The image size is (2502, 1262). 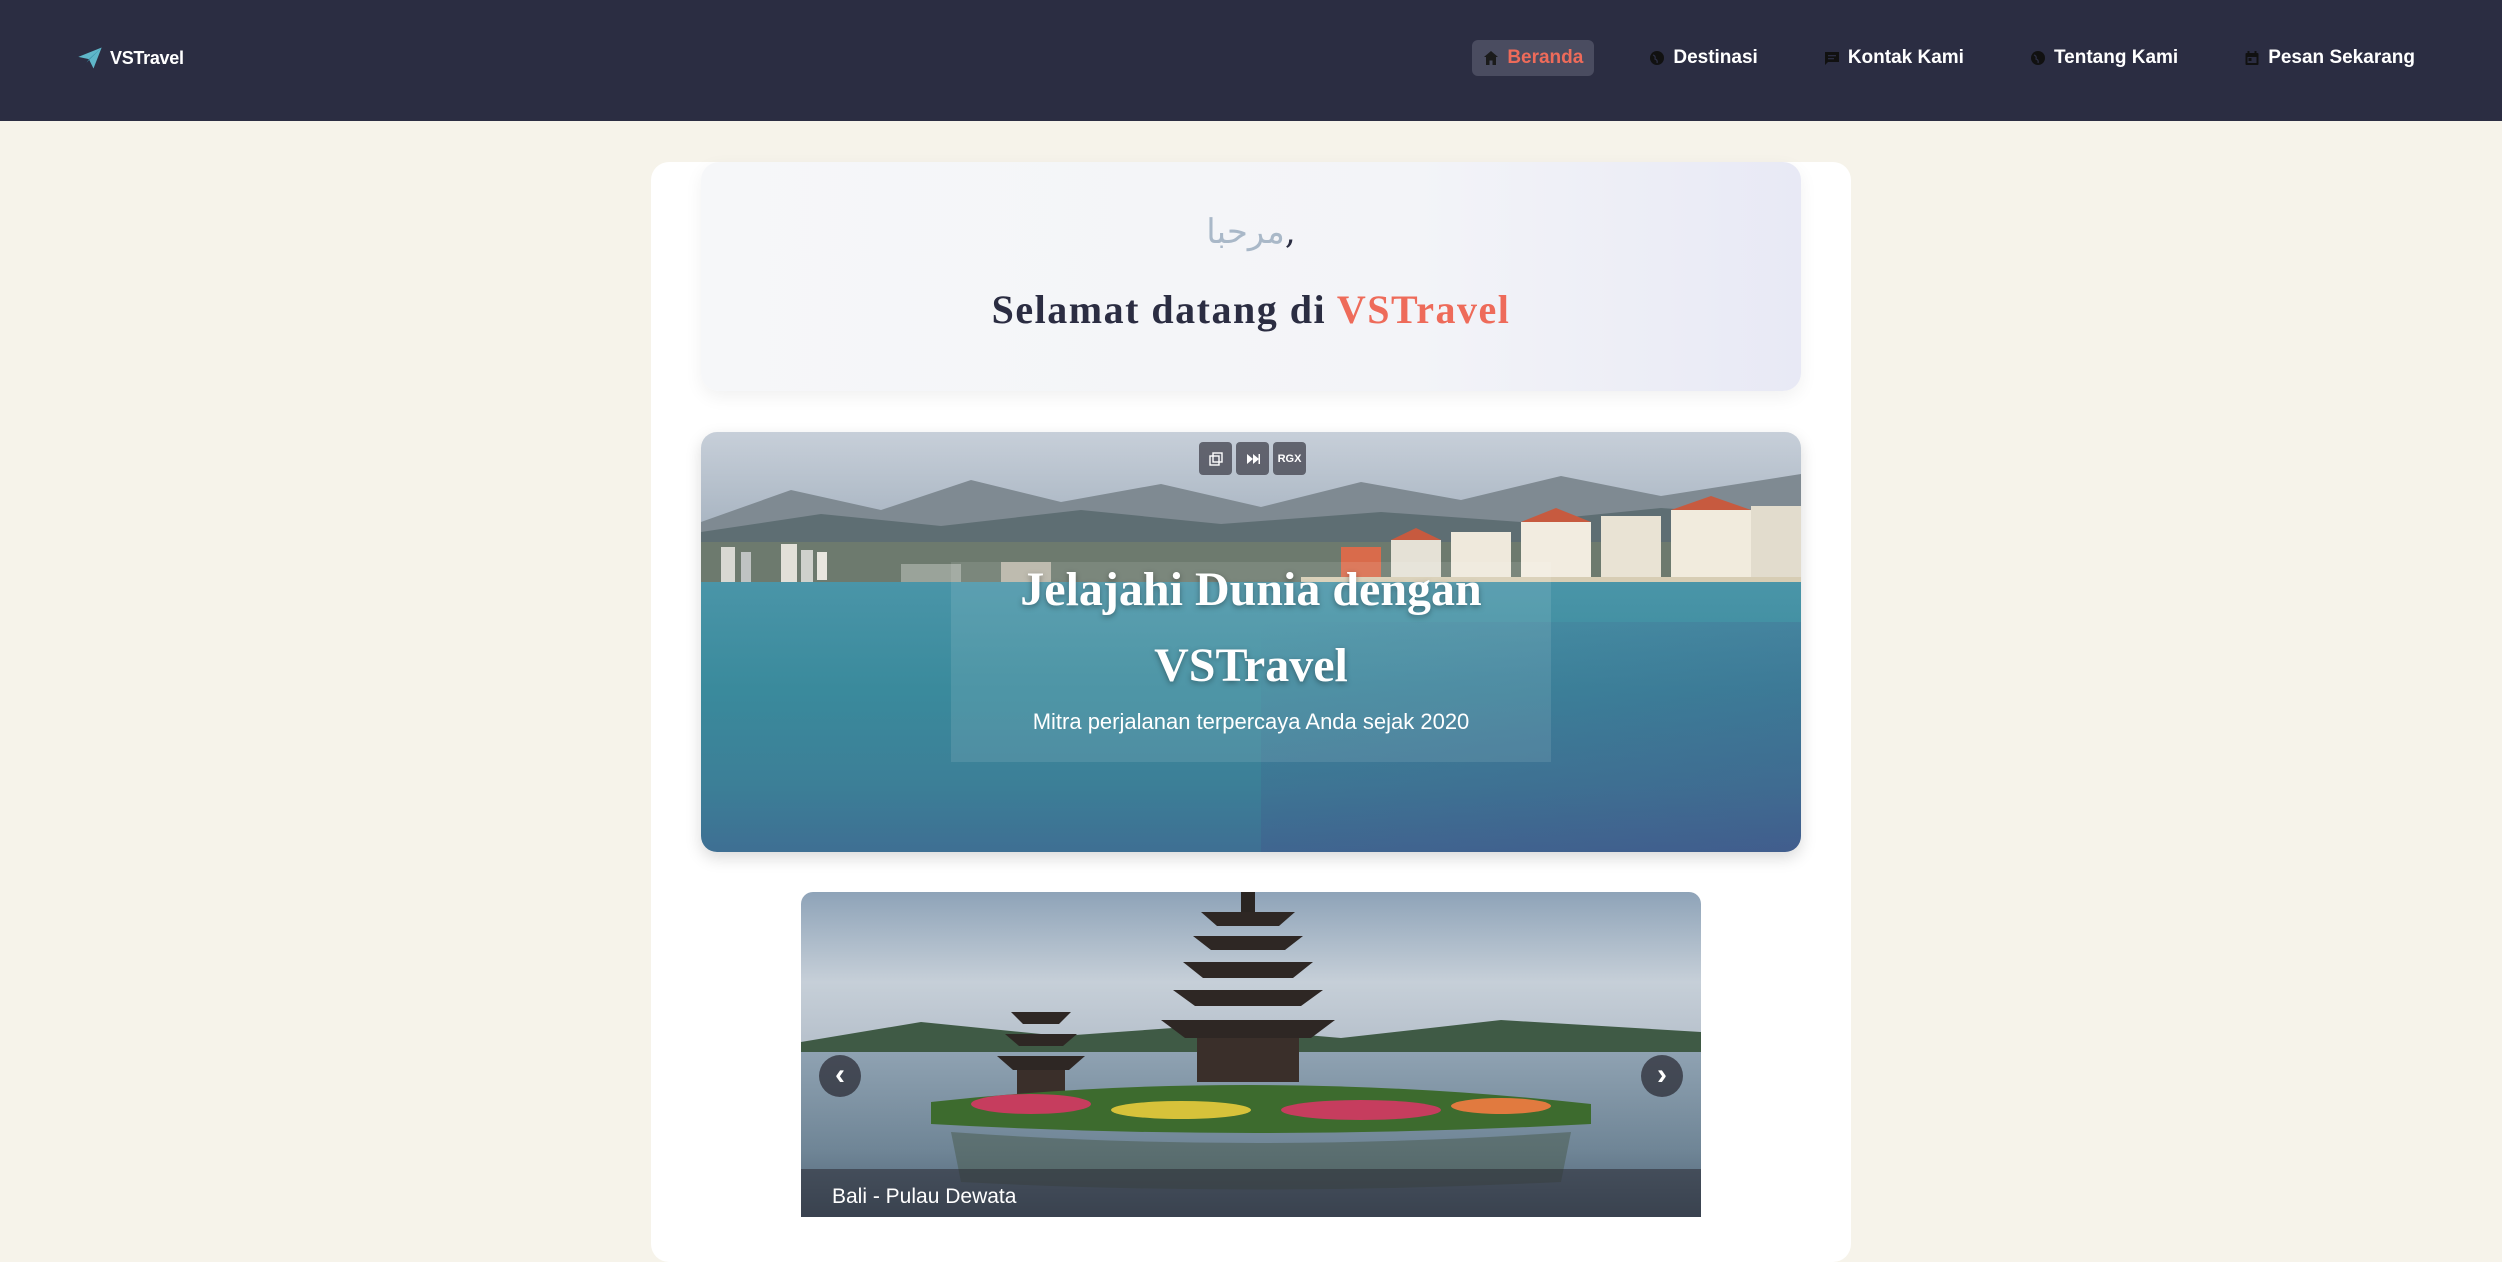 I want to click on calendar-icon, so click(x=2252, y=58).